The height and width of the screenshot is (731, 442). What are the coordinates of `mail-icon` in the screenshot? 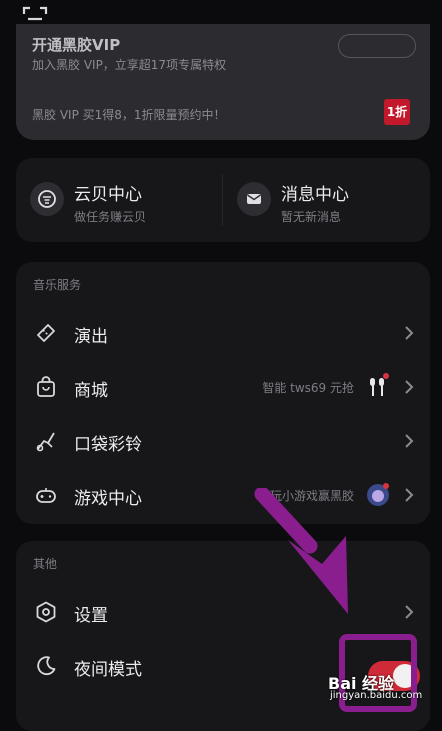 It's located at (254, 199).